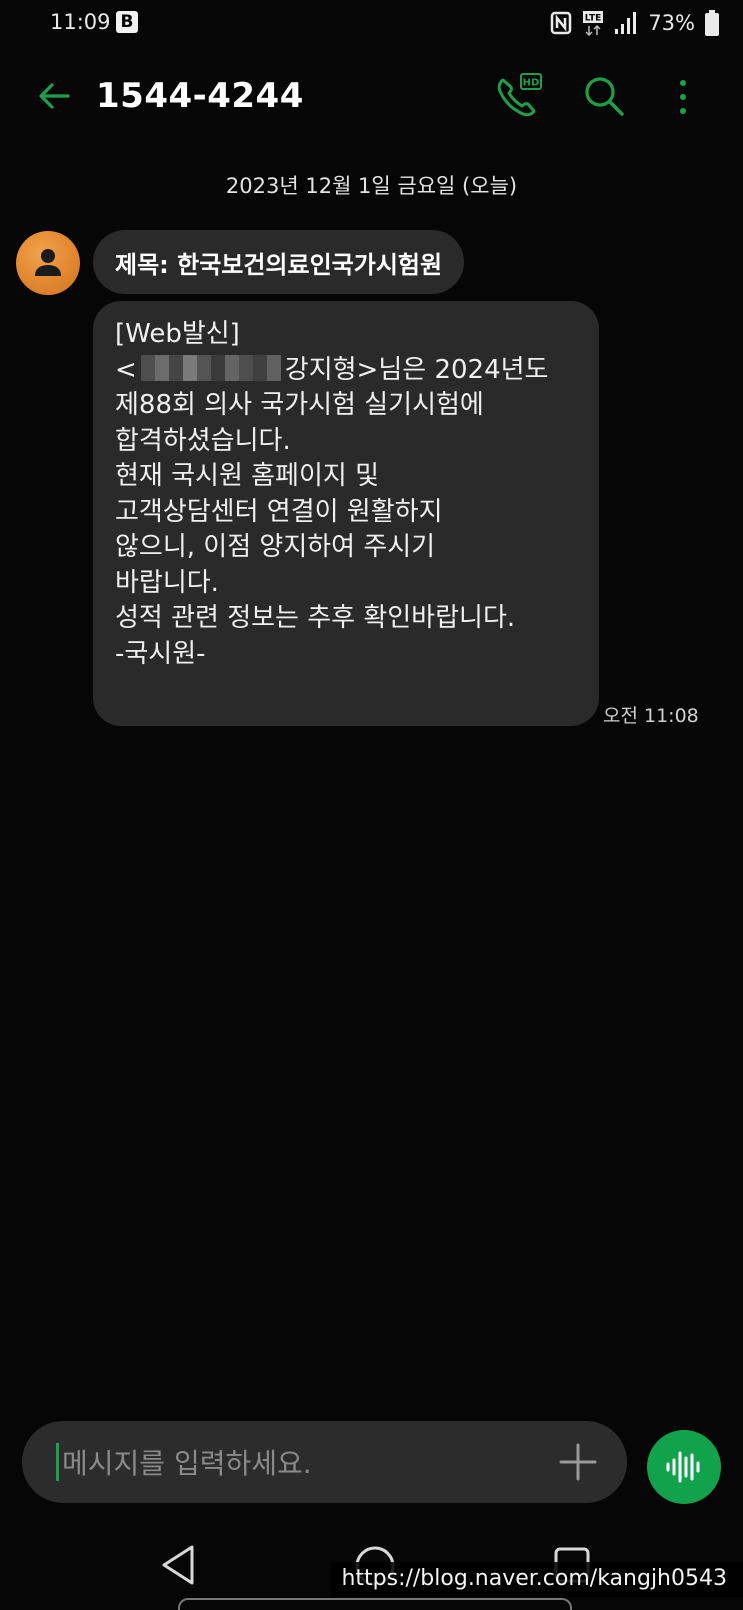 This screenshot has height=1610, width=743. Describe the element at coordinates (518, 96) in the screenshot. I see `hd-voice-call-icon: HD` at that location.